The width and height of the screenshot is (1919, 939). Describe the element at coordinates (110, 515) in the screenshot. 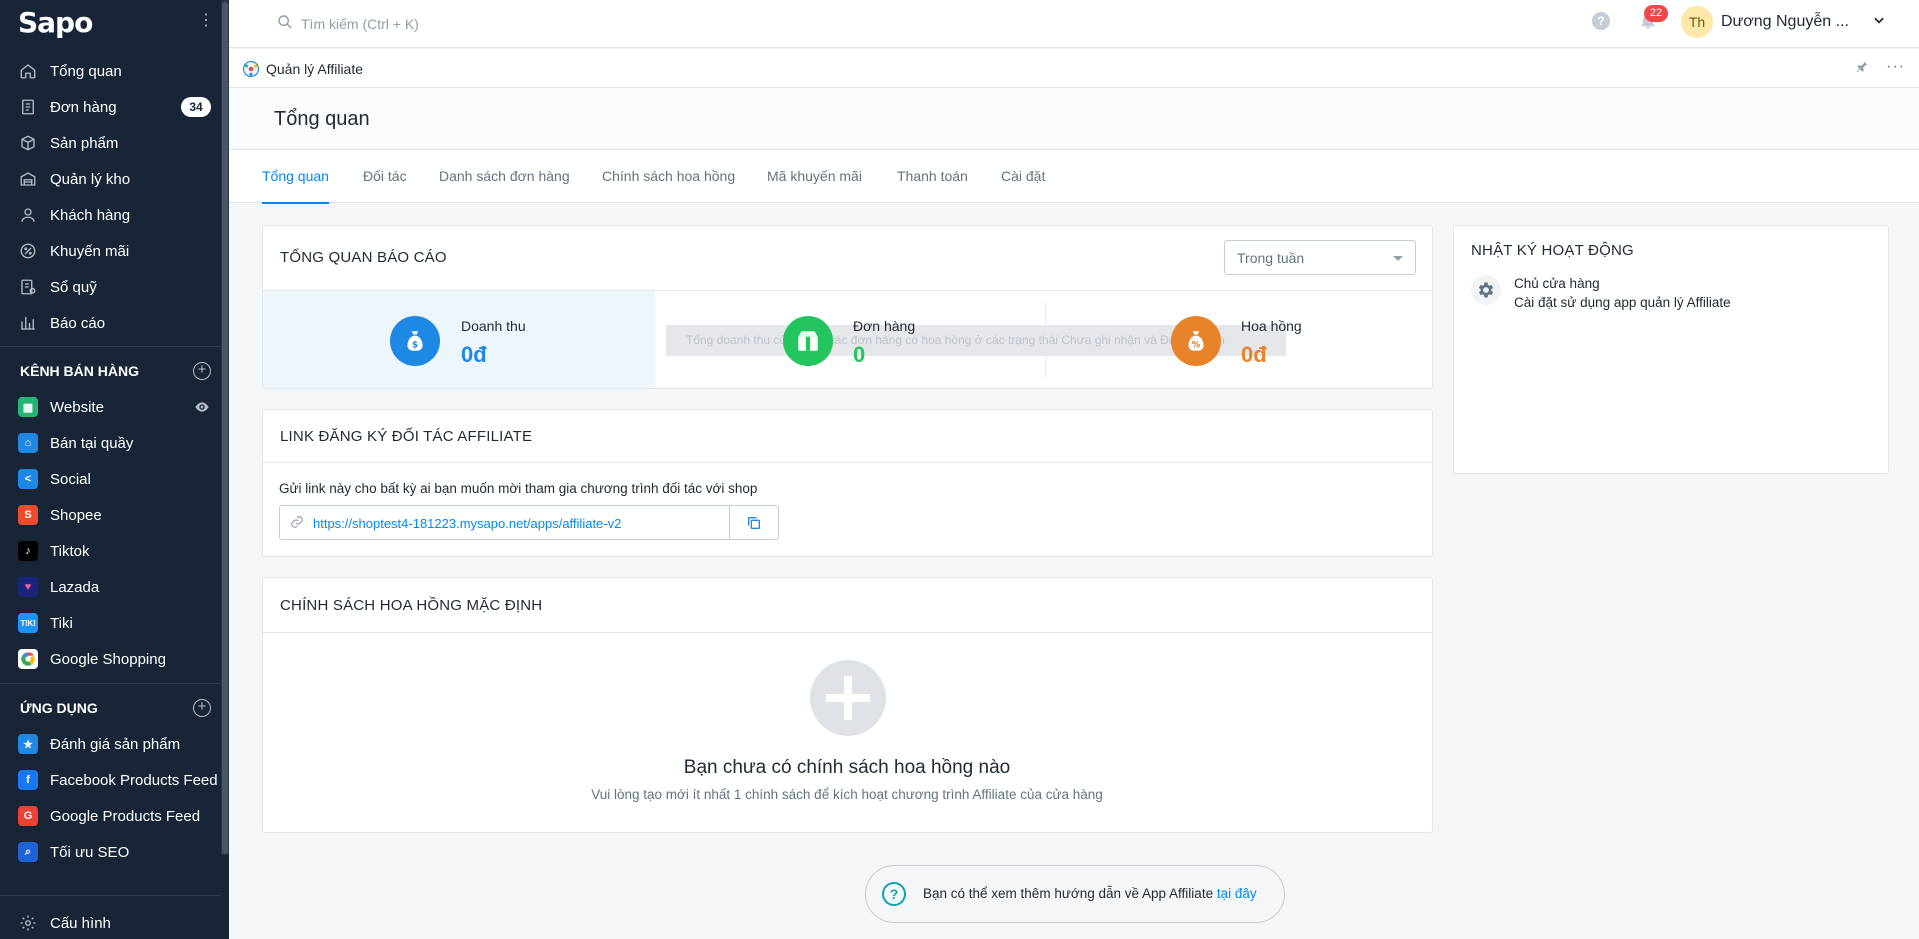

I see `sidebar-item-shopee: S Shopee` at that location.